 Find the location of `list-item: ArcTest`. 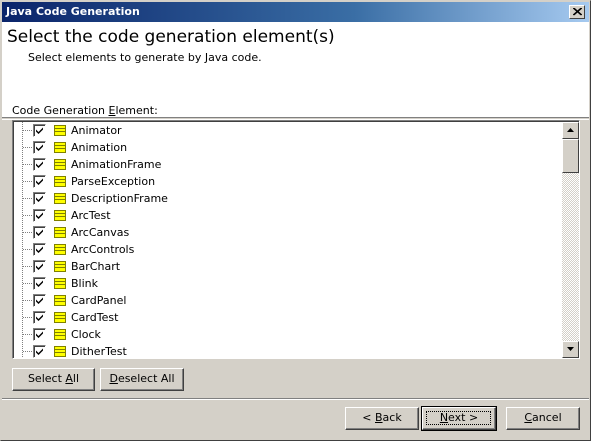

list-item: ArcTest is located at coordinates (284, 215).